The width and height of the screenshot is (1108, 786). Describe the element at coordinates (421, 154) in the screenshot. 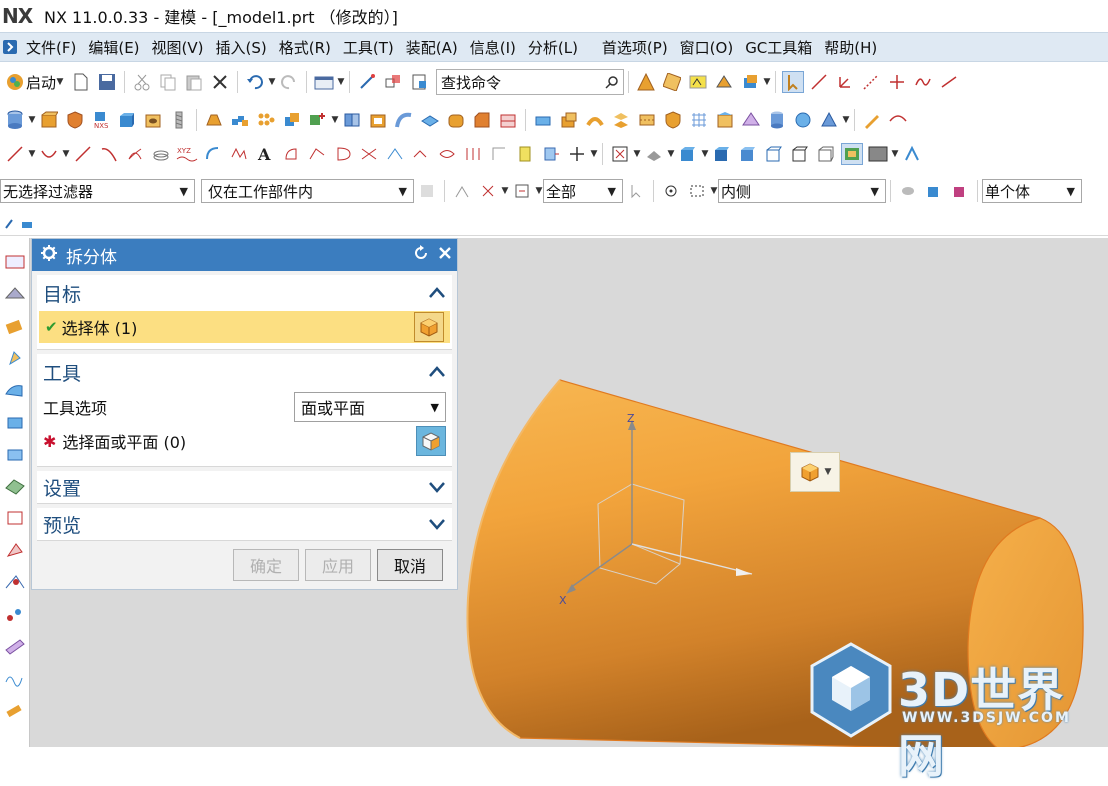

I see `section-curve-icon` at that location.